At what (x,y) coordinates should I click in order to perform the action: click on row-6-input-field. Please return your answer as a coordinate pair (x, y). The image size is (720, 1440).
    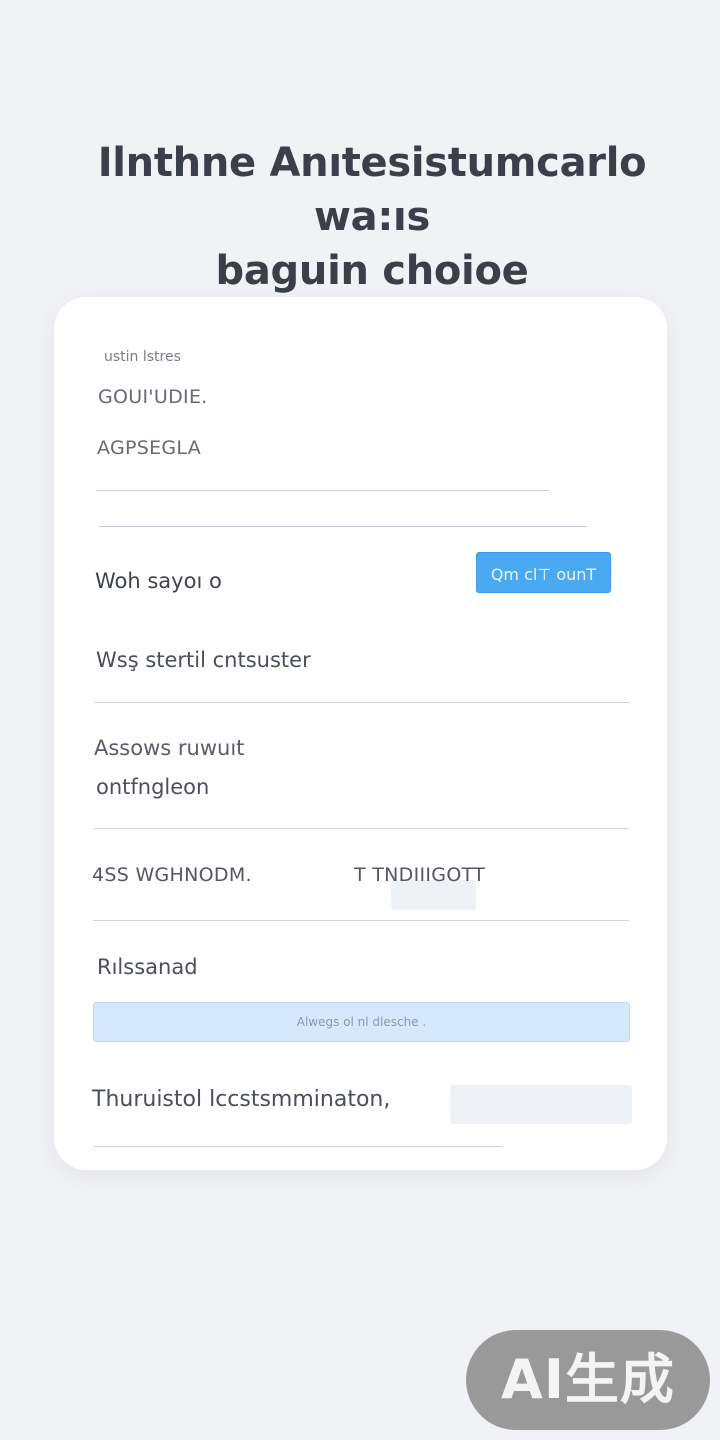
    Looking at the image, I should click on (541, 1104).